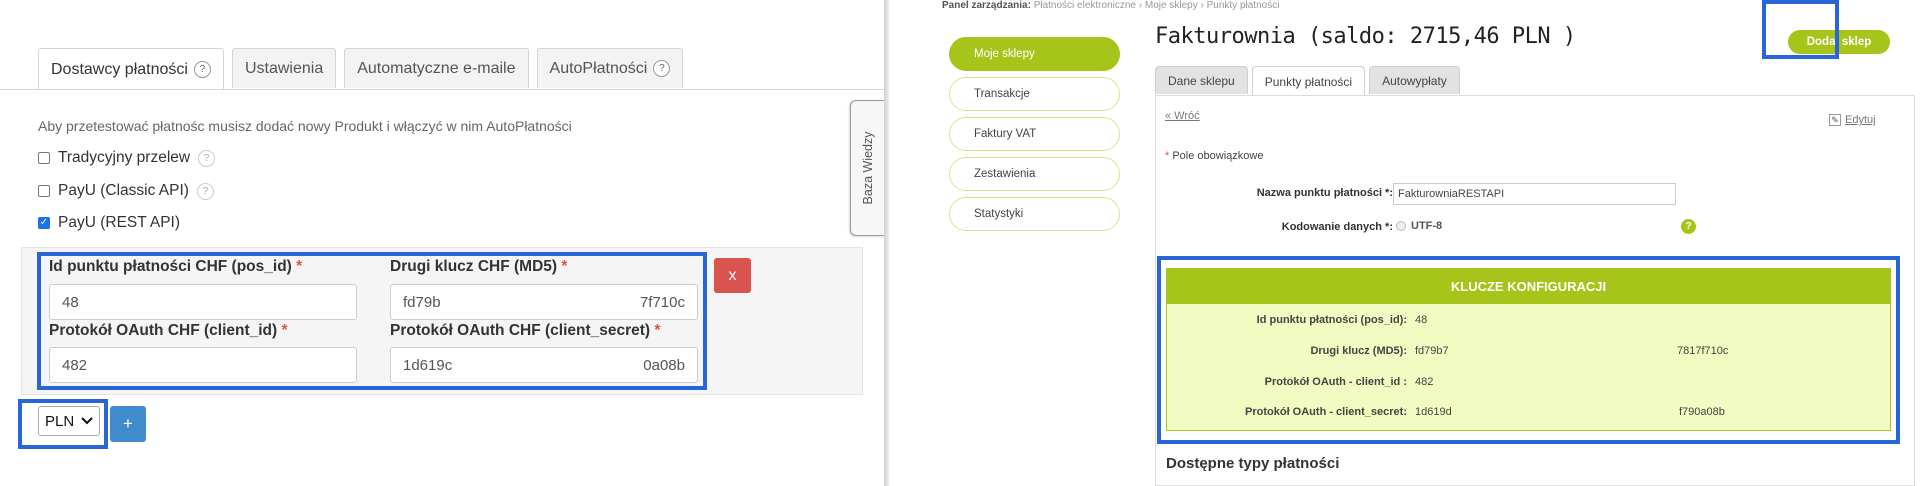 This screenshot has width=1920, height=486. I want to click on tab-auto-emails: Automatyczne e-maile, so click(436, 68).